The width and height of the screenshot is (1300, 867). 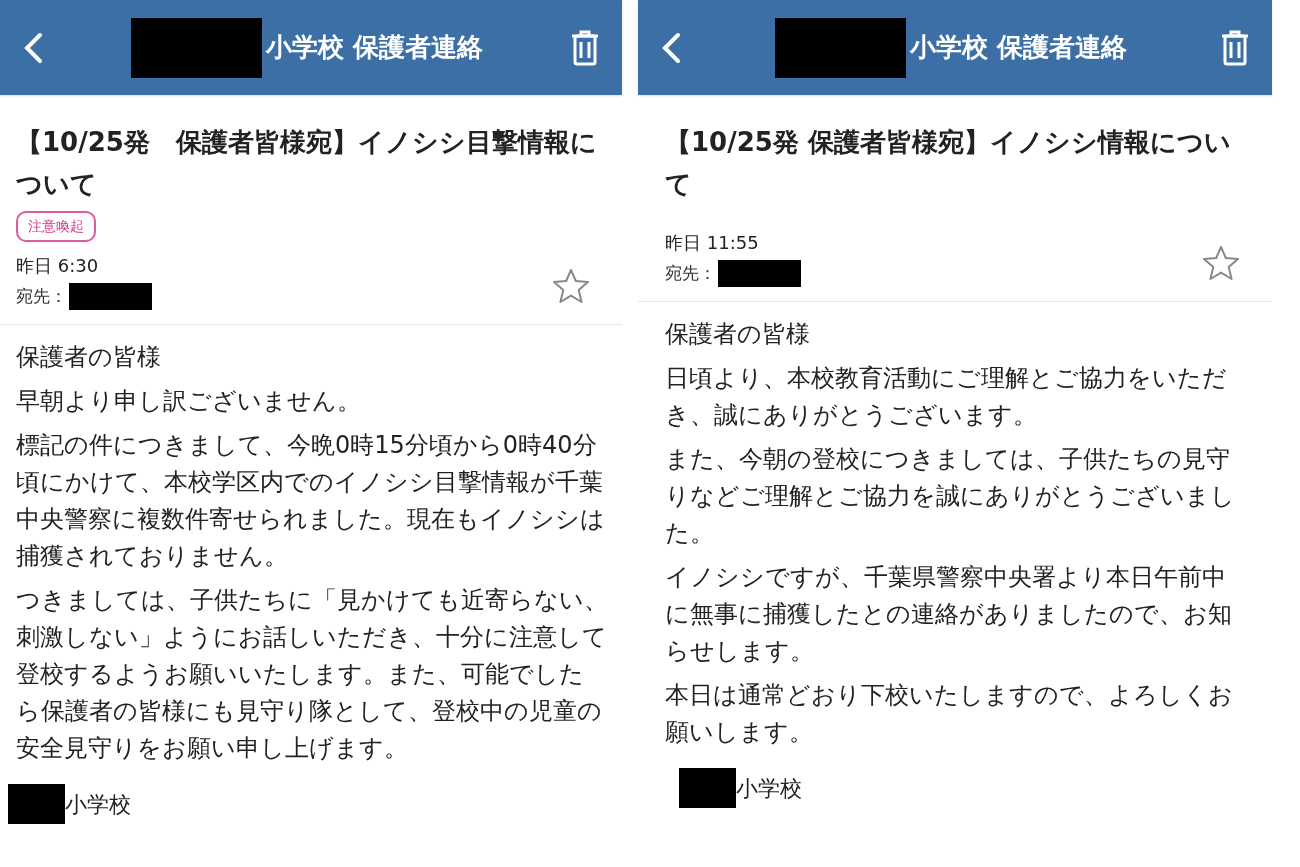 What do you see at coordinates (307, 163) in the screenshot?
I see `message-title: 【10/25発 保護者皆様宛】イノシシ目撃情報について` at bounding box center [307, 163].